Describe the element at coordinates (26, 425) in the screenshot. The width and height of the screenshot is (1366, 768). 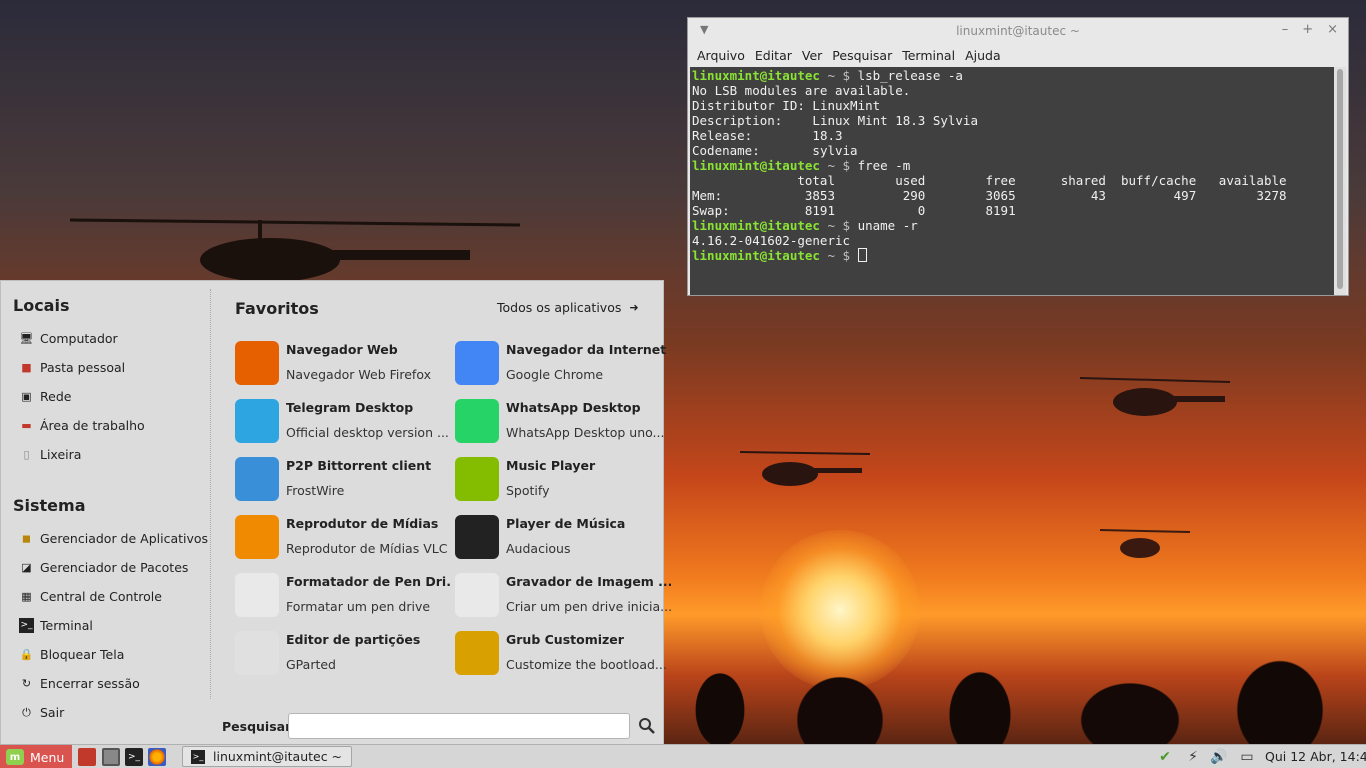
I see `desktop-icon: ▬` at that location.